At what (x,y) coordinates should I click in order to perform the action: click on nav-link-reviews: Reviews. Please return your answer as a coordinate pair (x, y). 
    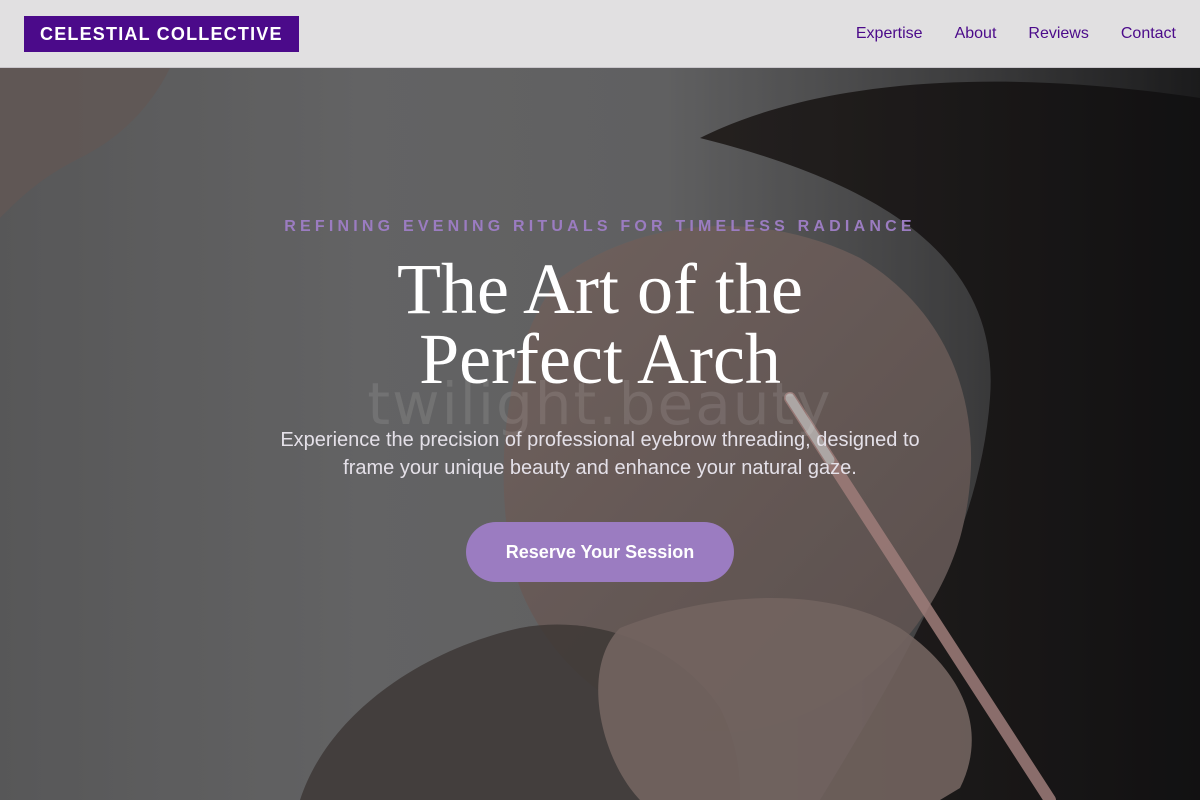
    Looking at the image, I should click on (1058, 34).